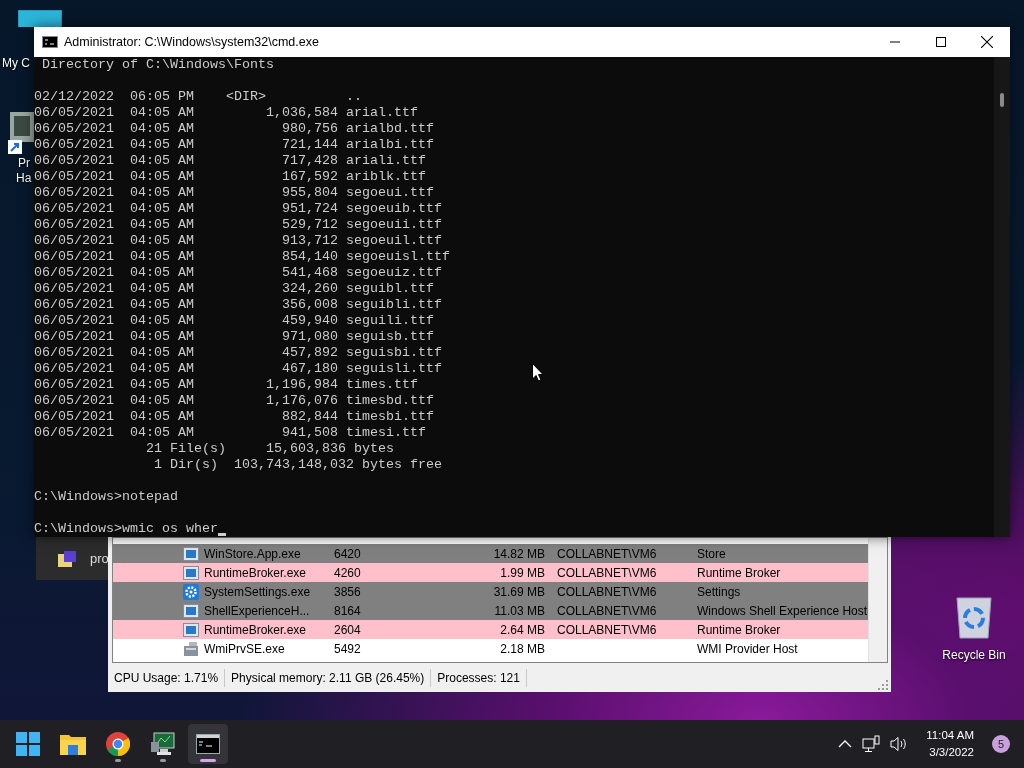 The height and width of the screenshot is (768, 1024). Describe the element at coordinates (719, 591) in the screenshot. I see `table-cell-text: Settings` at that location.